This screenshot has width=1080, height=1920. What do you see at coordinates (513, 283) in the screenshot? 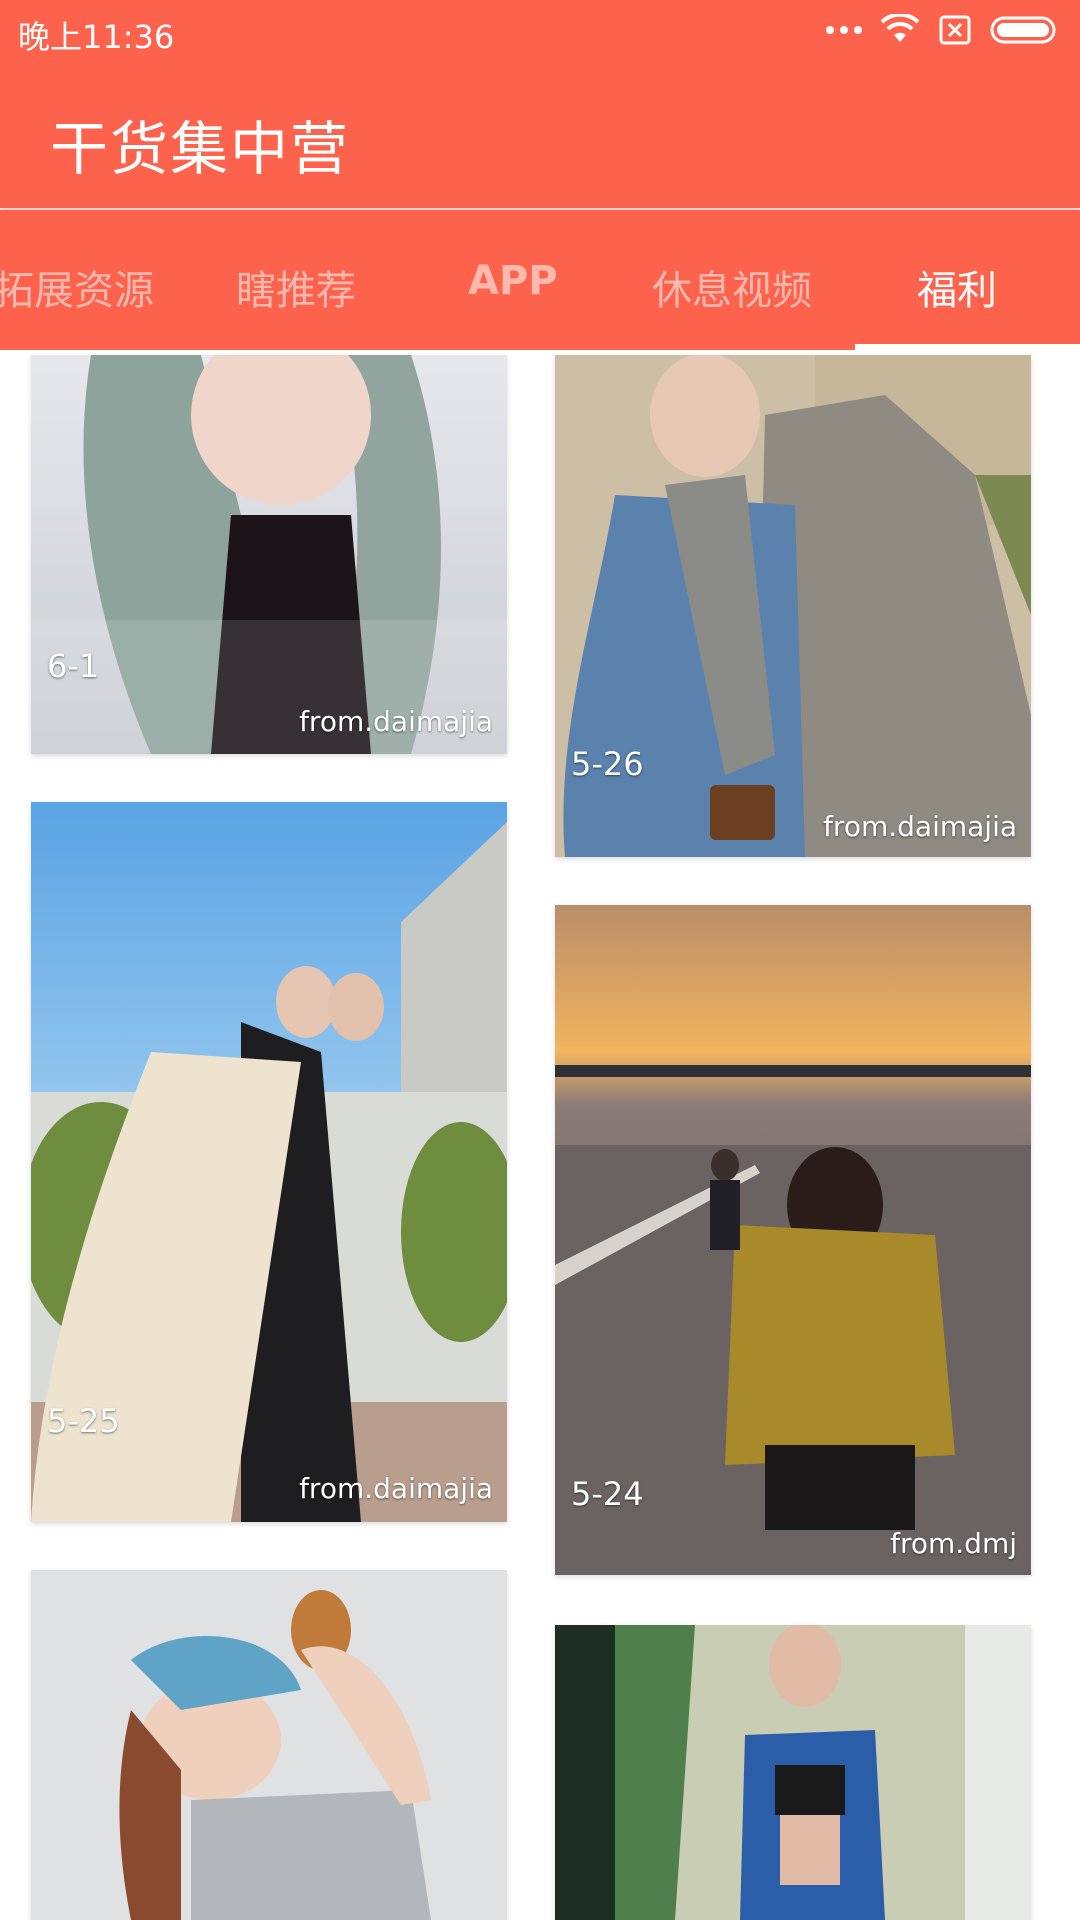
I see `tab-app: APP` at bounding box center [513, 283].